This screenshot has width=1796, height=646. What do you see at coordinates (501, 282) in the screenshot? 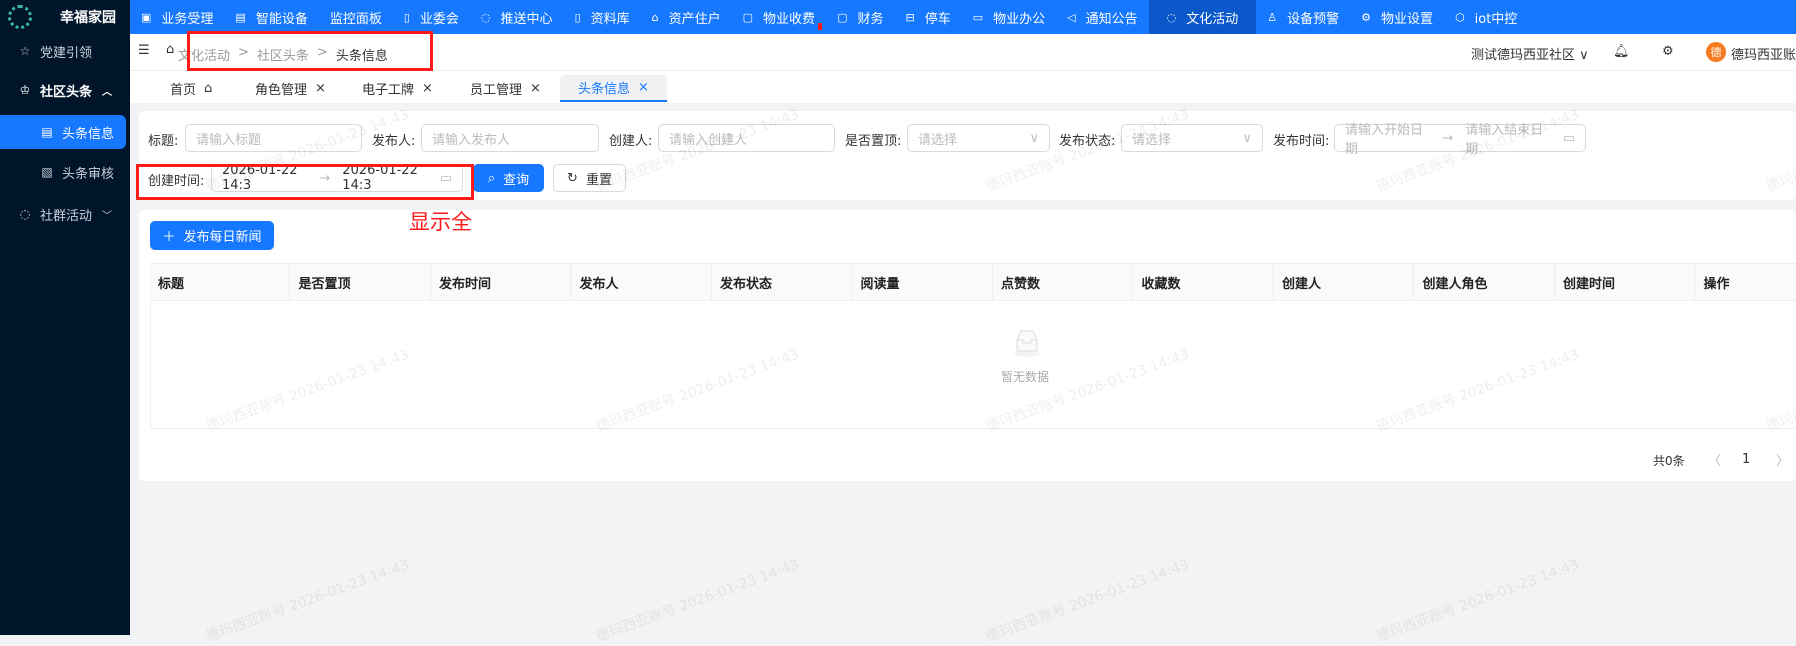
I see `column-header: 发布时间` at bounding box center [501, 282].